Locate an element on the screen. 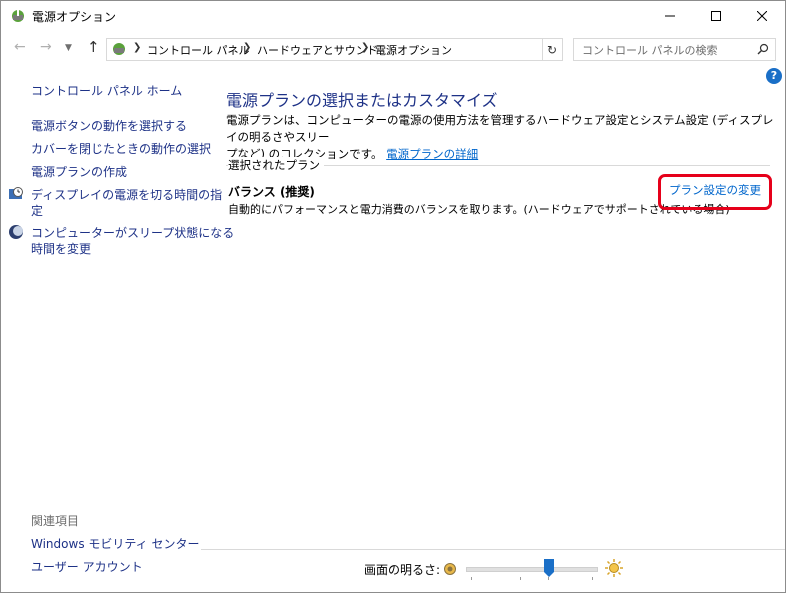 This screenshot has height=593, width=786. forward-arrow-icon: → is located at coordinates (46, 47).